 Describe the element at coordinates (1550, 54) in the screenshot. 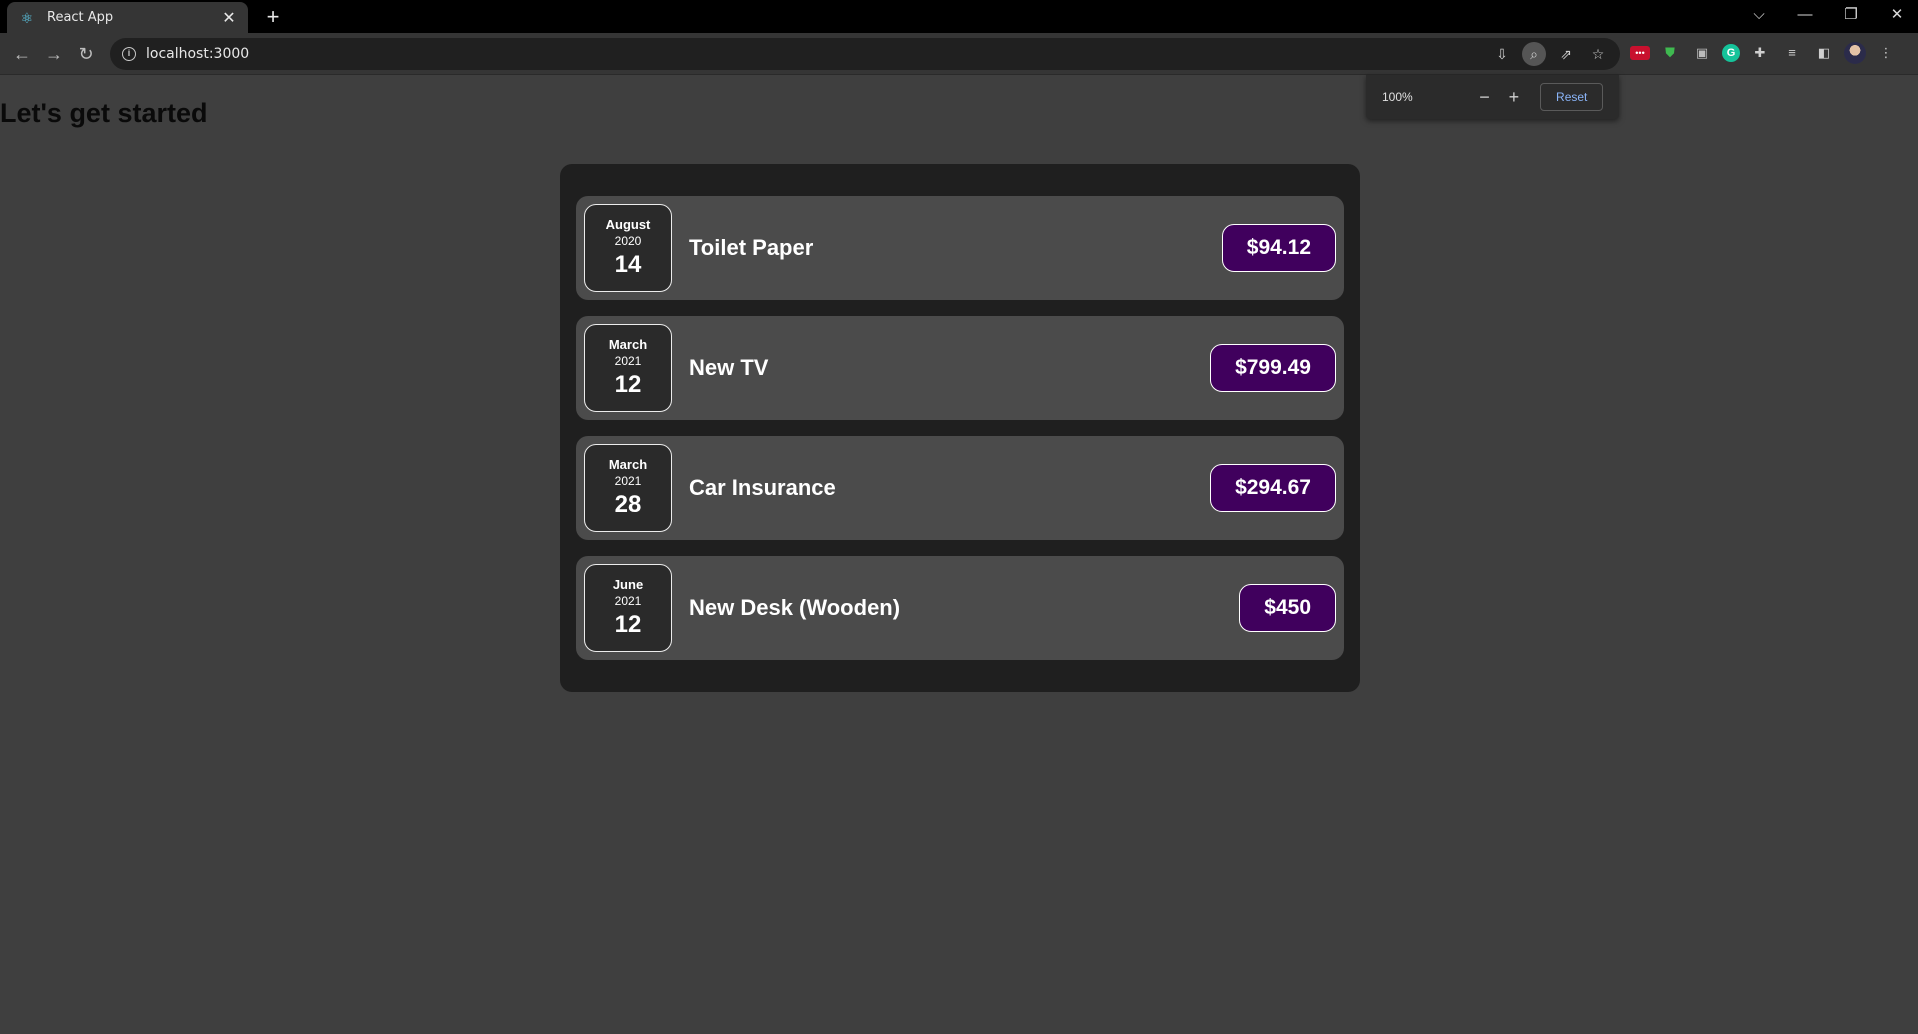

I see `omnibox-actions: ⇩ ⌕ ⇗ ☆` at that location.